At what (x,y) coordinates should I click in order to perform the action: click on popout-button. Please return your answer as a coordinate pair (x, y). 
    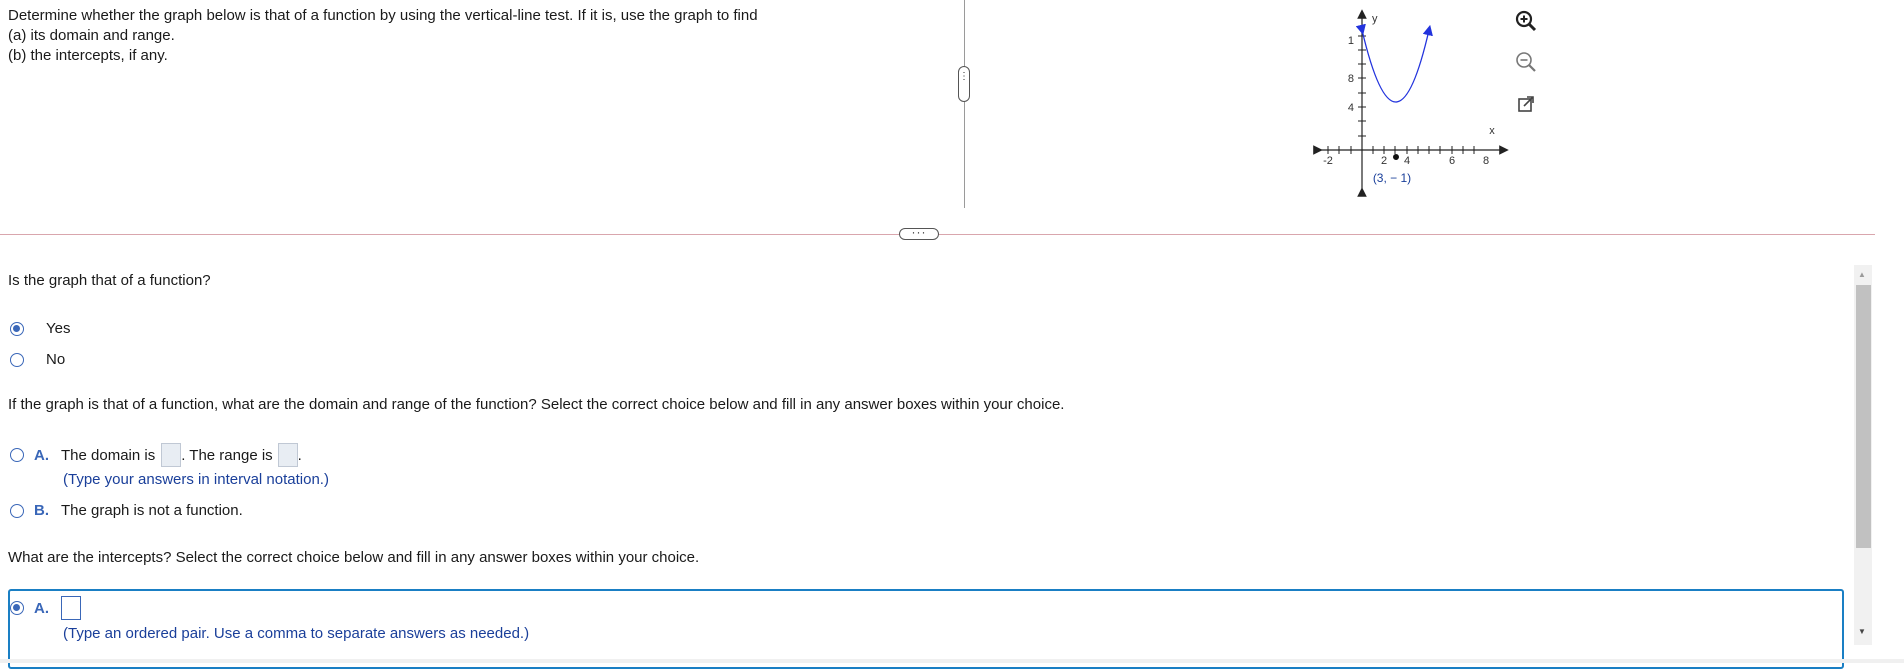
    Looking at the image, I should click on (1526, 104).